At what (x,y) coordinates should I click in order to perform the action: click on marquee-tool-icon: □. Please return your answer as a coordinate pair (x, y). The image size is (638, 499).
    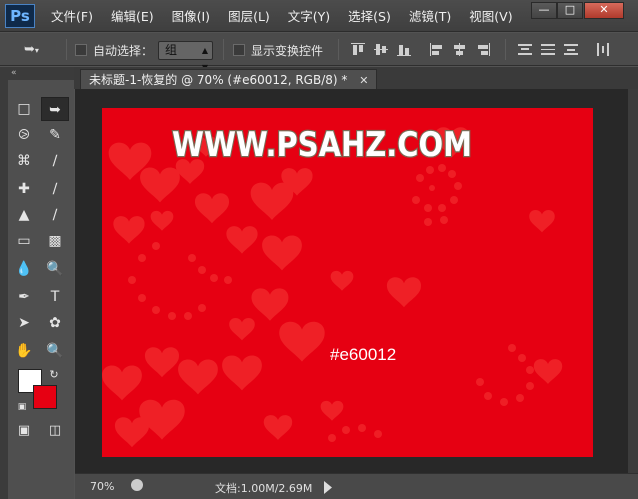
    Looking at the image, I should click on (24, 109).